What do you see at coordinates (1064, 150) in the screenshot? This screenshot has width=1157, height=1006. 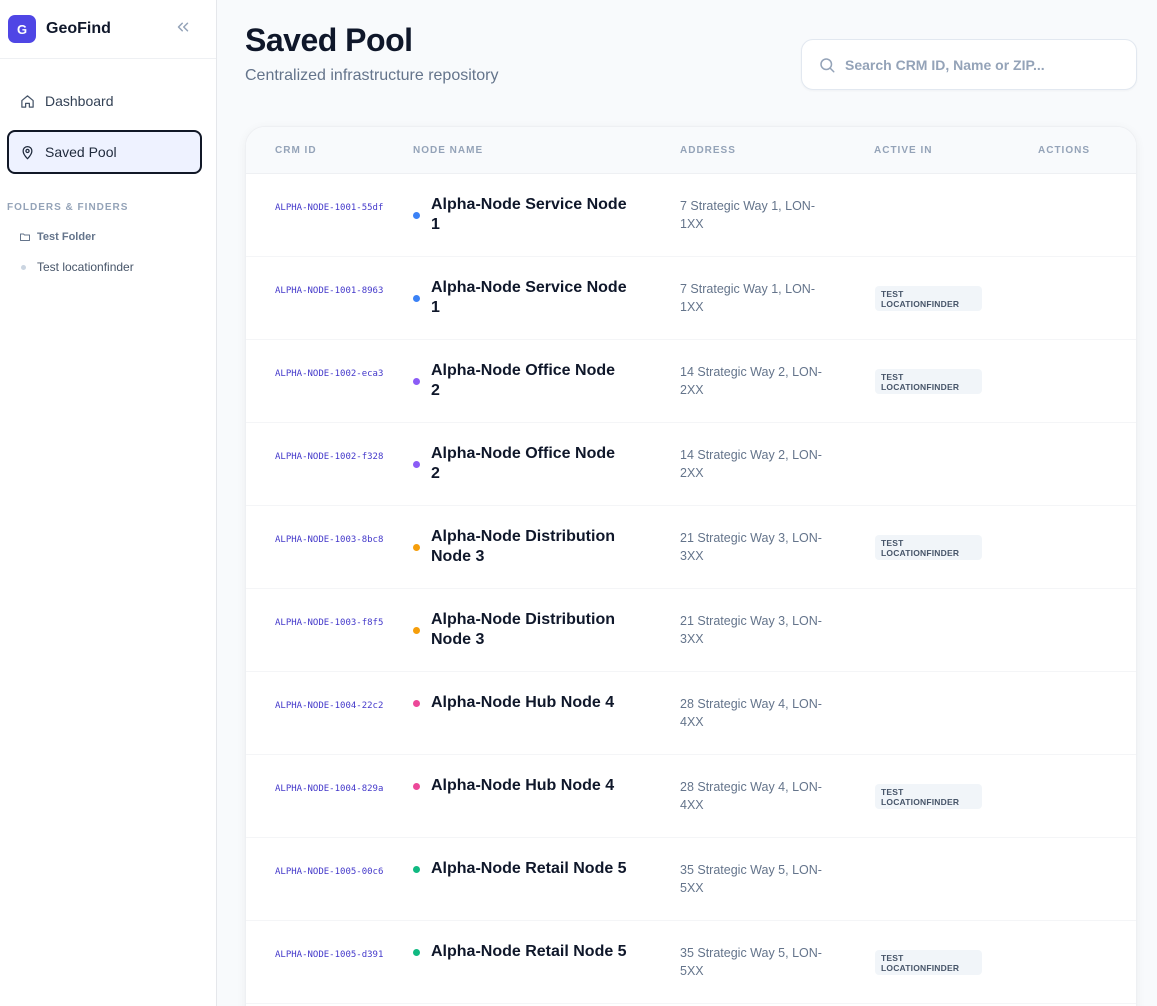 I see `column-header-actions: ACTIONS` at bounding box center [1064, 150].